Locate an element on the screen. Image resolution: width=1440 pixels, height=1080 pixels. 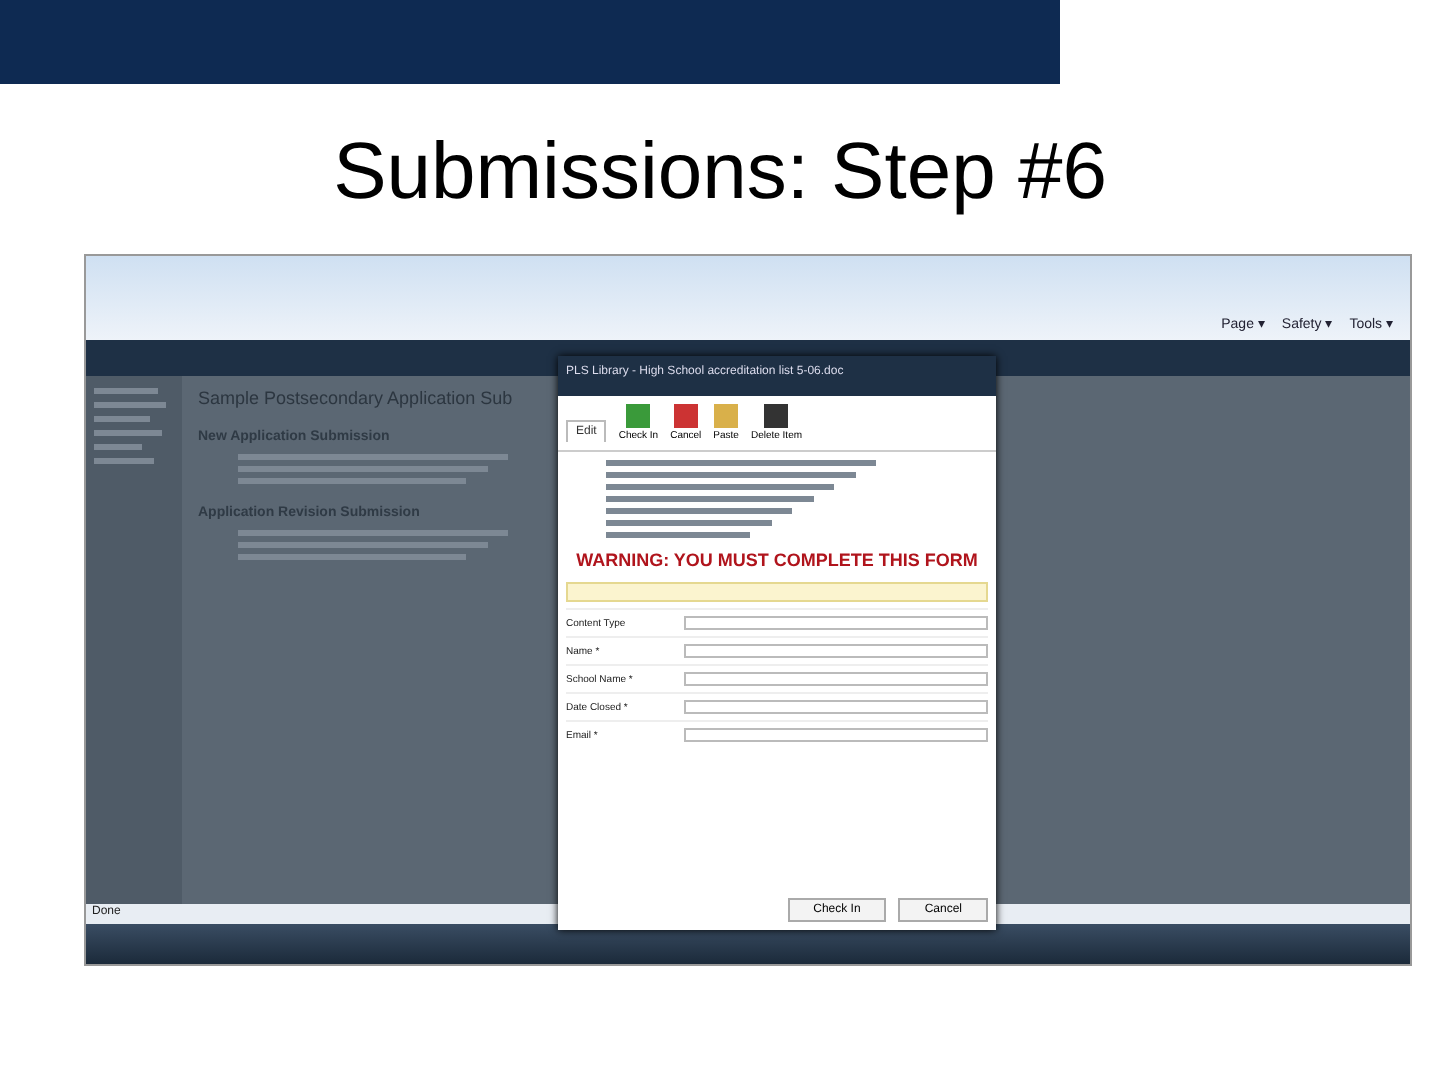
slide-title: Submissions: Step #6 is located at coordinates (720, 173).